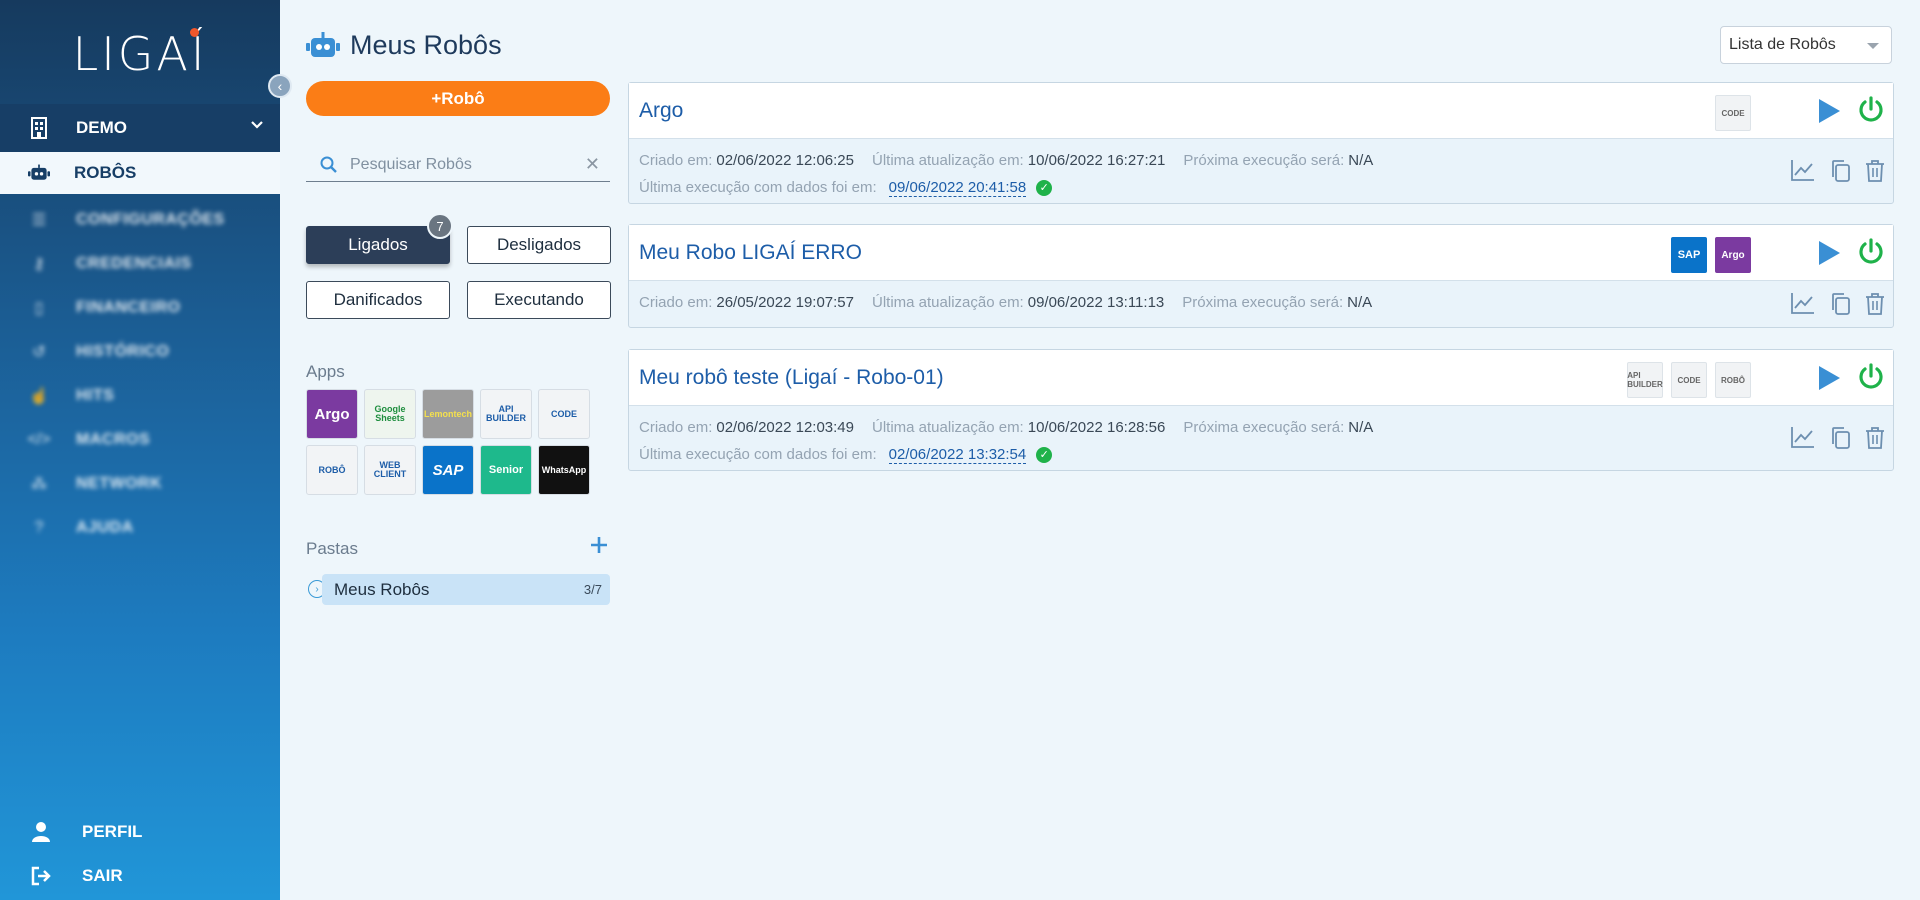 This screenshot has height=900, width=1920. Describe the element at coordinates (390, 414) in the screenshot. I see `app-tile: Google Sheets` at that location.